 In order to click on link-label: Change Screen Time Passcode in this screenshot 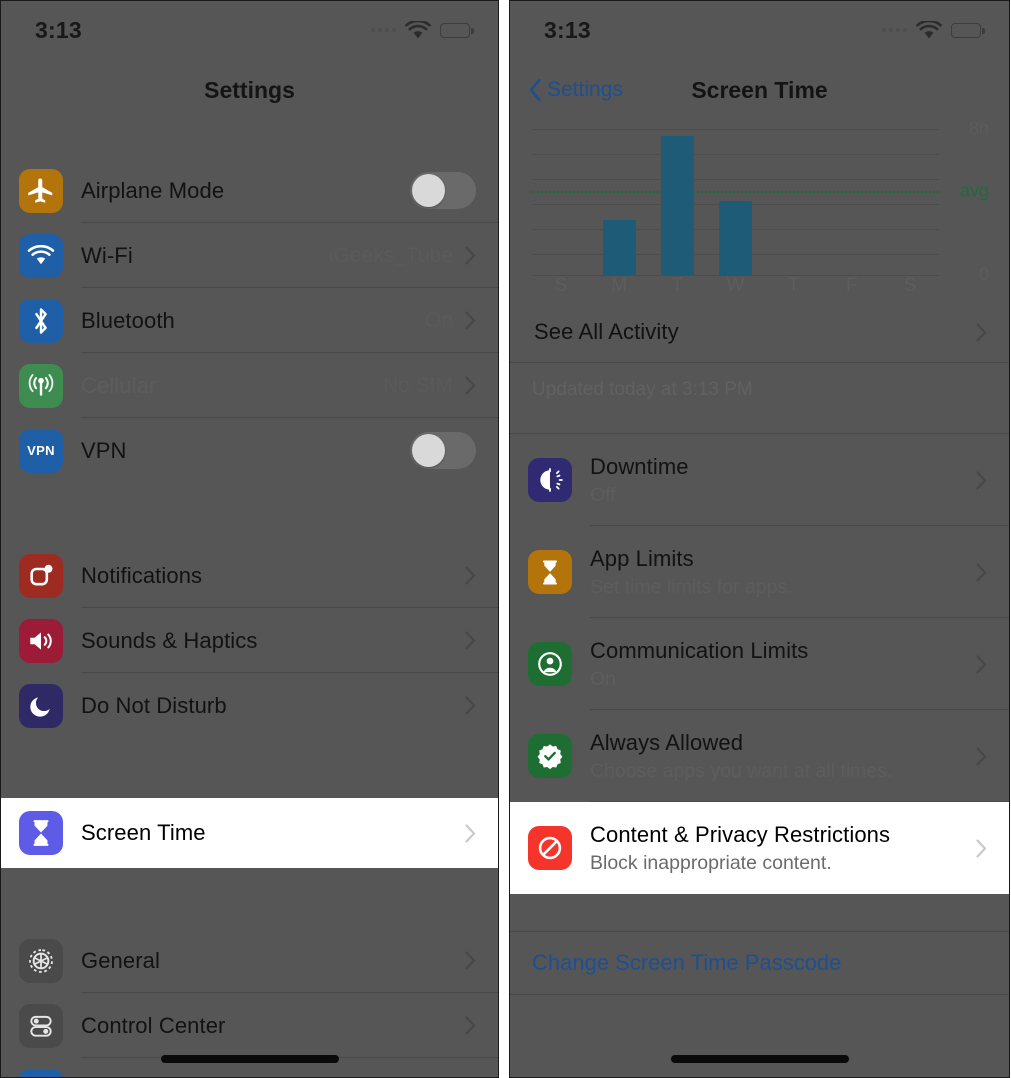, I will do `click(687, 962)`.